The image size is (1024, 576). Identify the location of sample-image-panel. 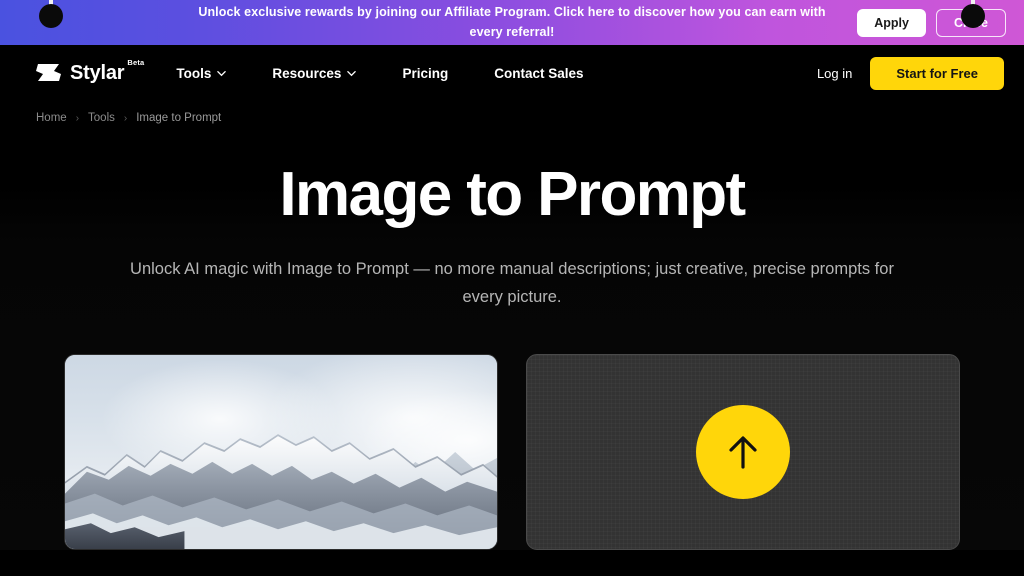
(281, 451).